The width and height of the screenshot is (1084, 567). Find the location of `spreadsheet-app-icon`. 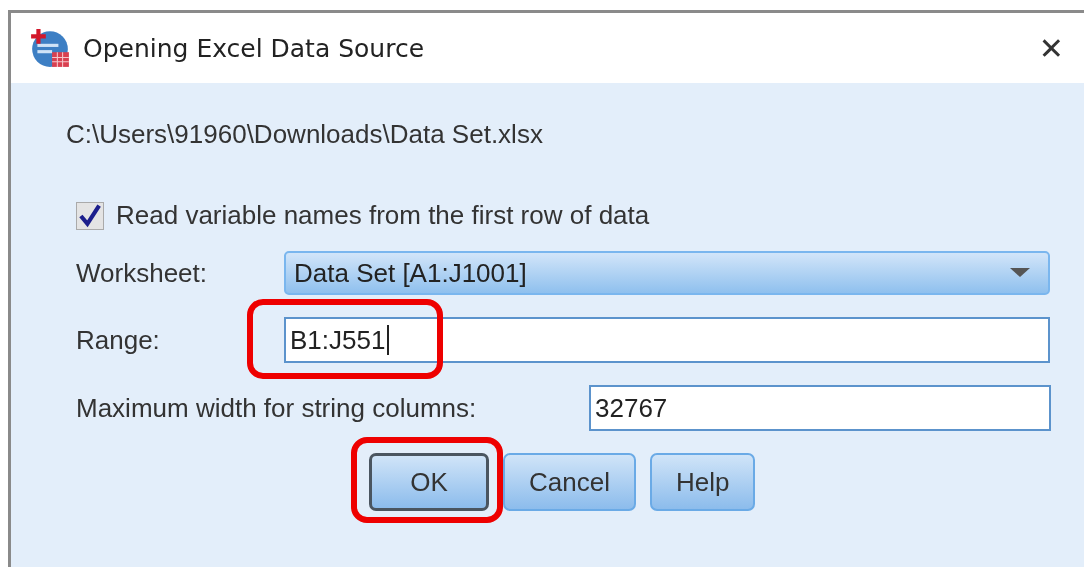

spreadsheet-app-icon is located at coordinates (50, 48).